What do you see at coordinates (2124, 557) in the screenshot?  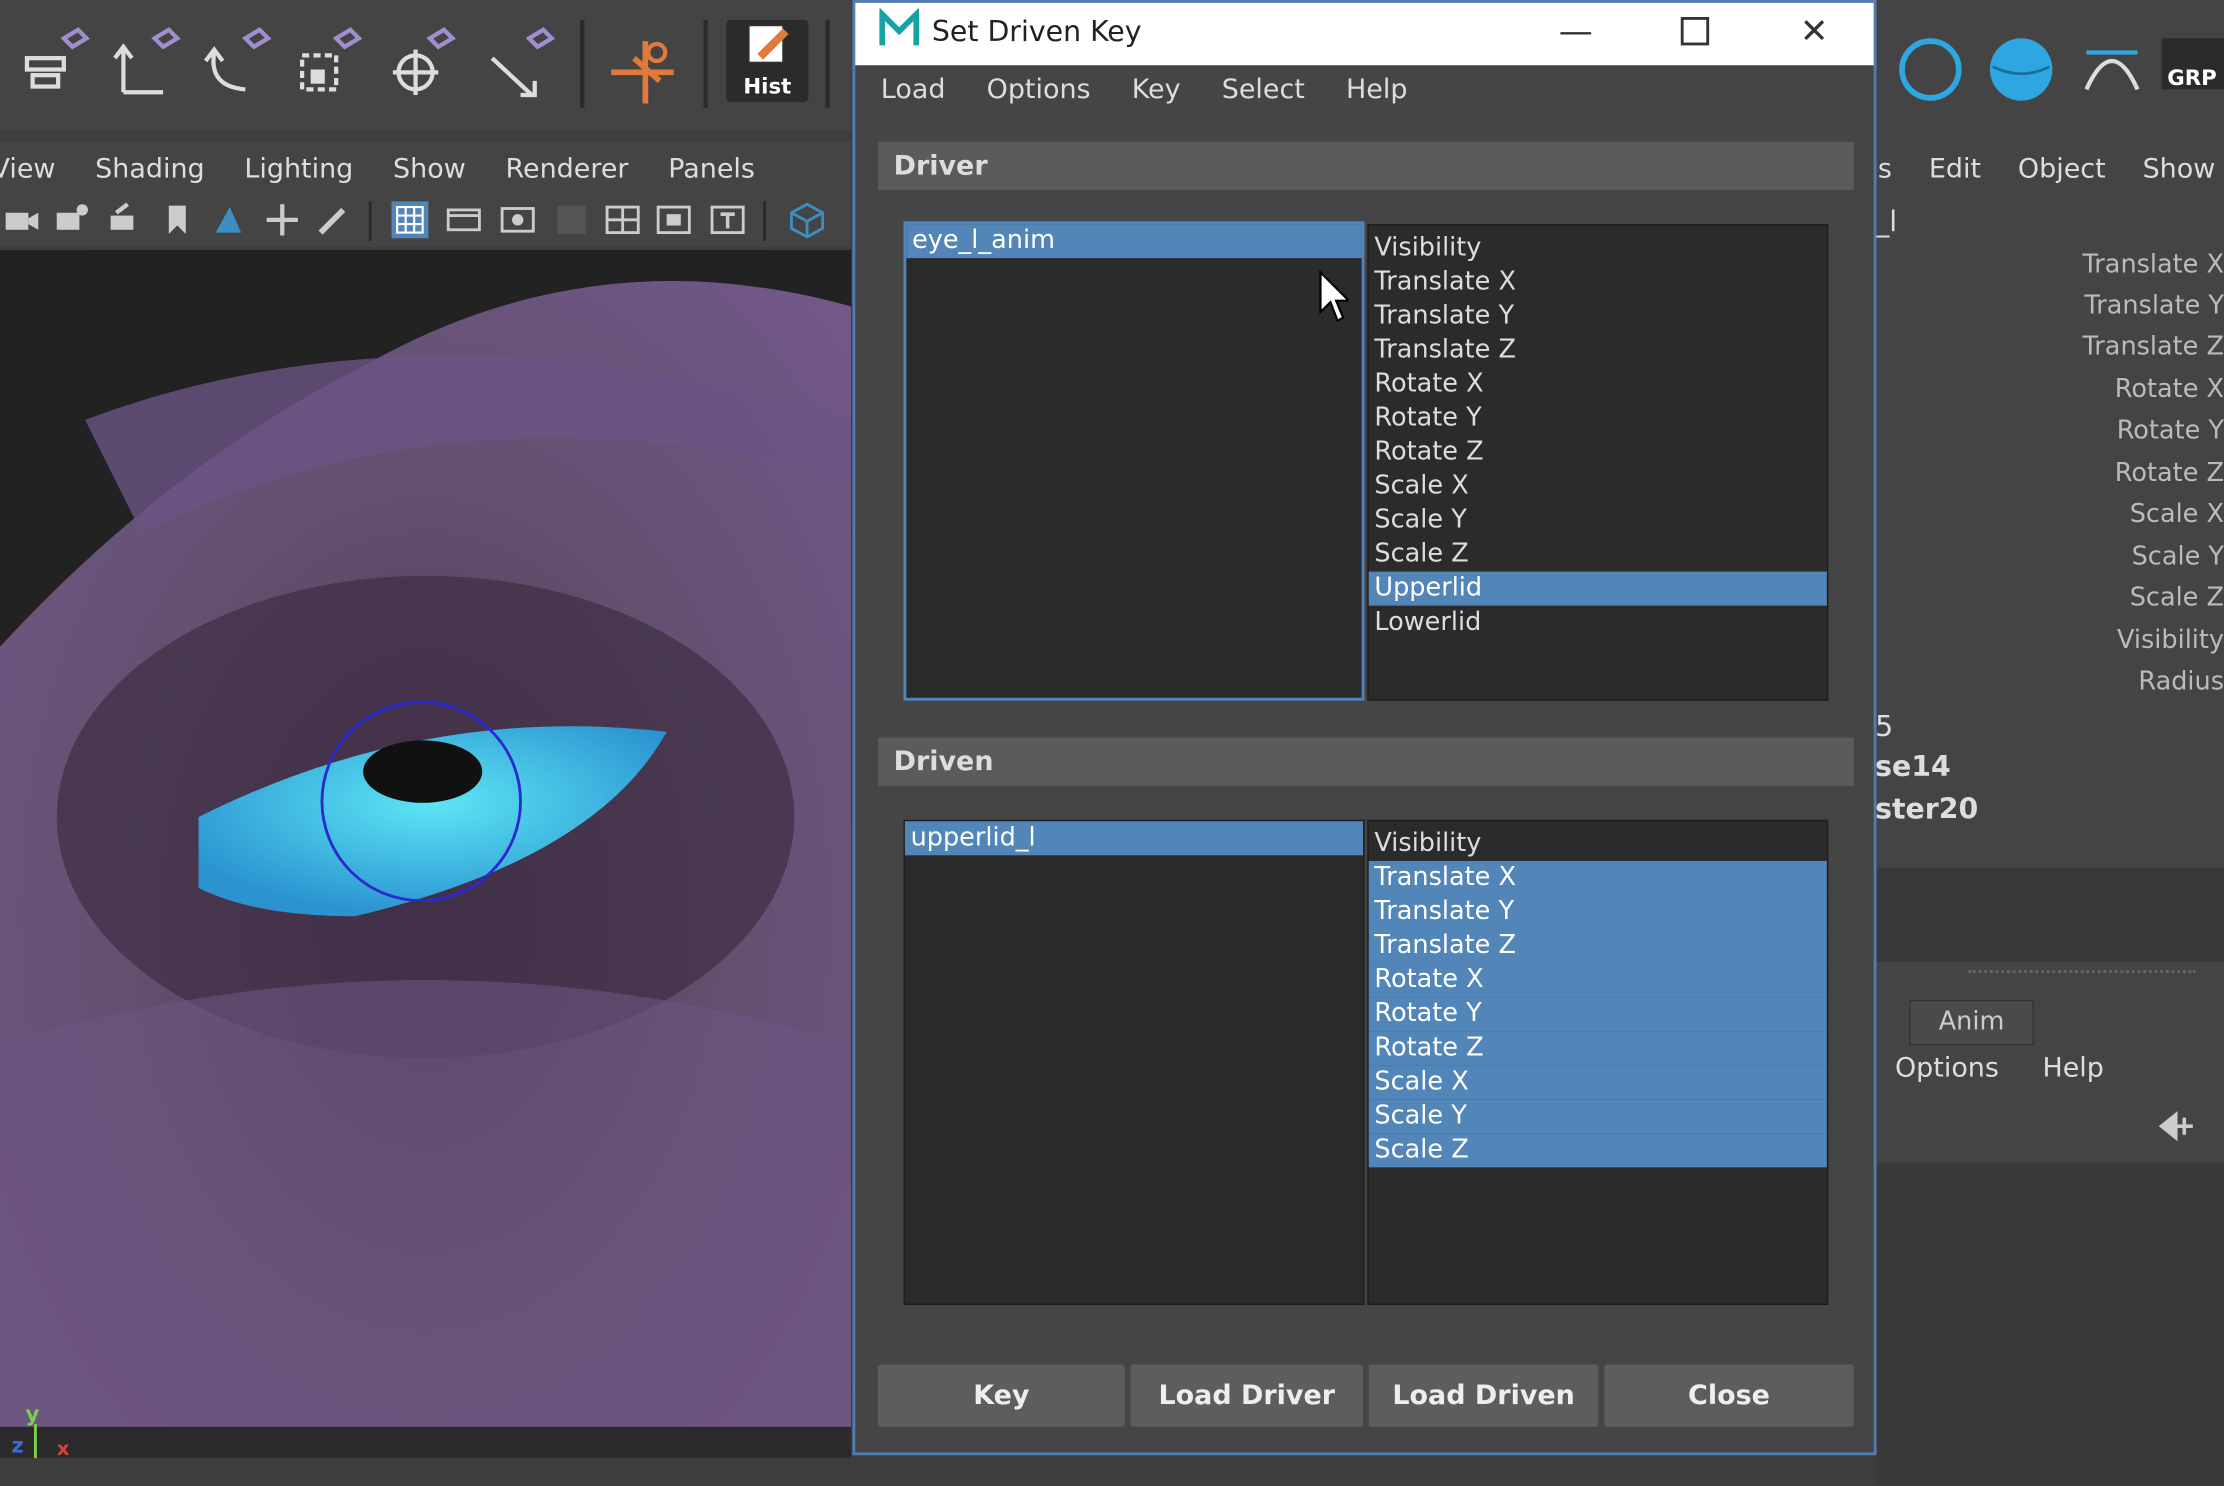 I see `channel-scale-y: Scale Y` at bounding box center [2124, 557].